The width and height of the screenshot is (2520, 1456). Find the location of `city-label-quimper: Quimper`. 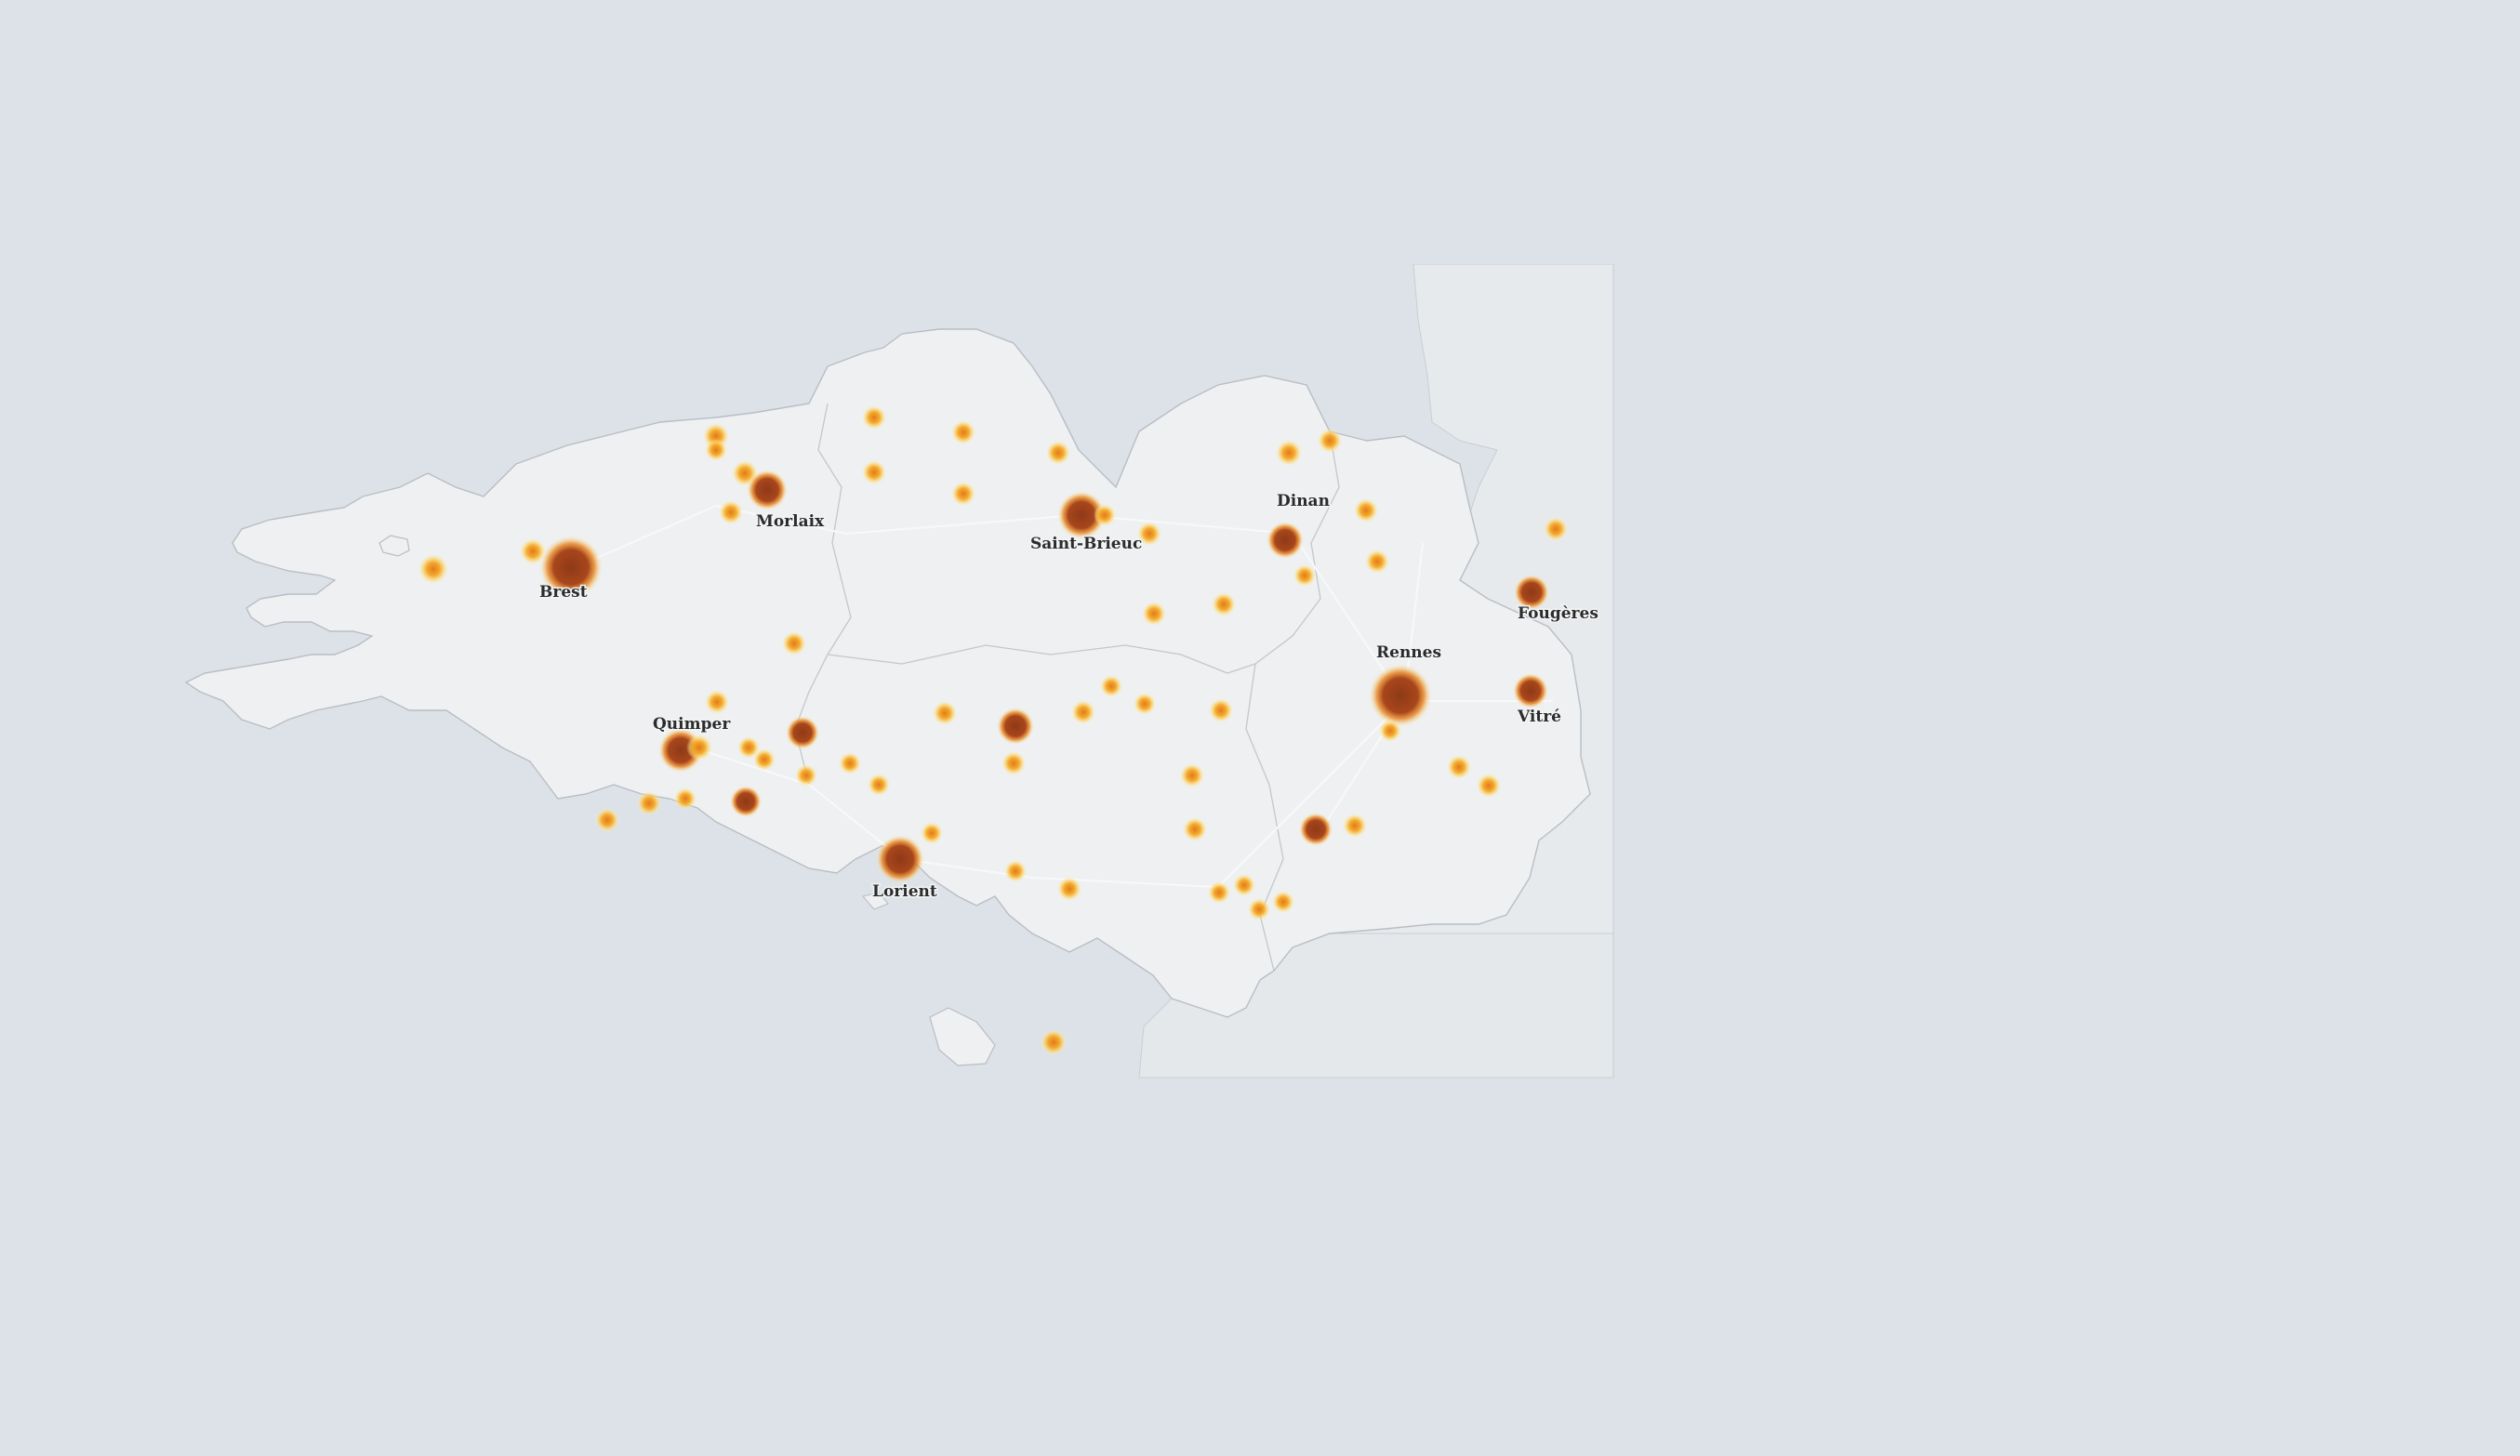

city-label-quimper: Quimper is located at coordinates (692, 724).